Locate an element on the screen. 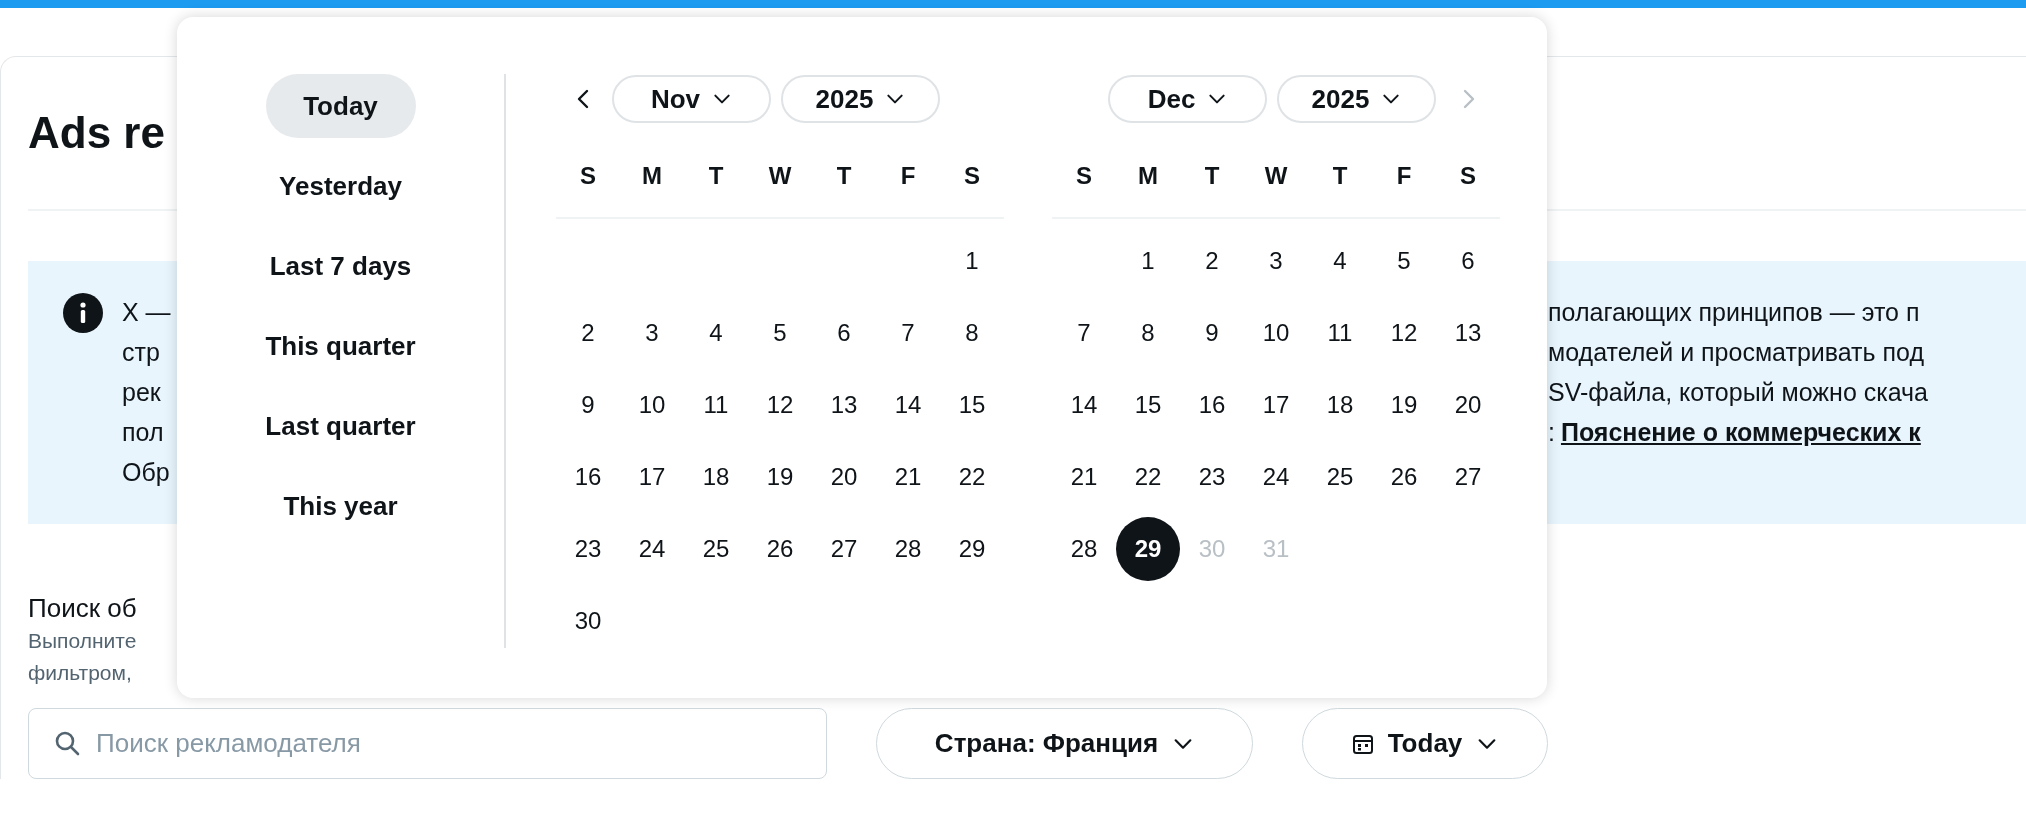  search-icon is located at coordinates (67, 743).